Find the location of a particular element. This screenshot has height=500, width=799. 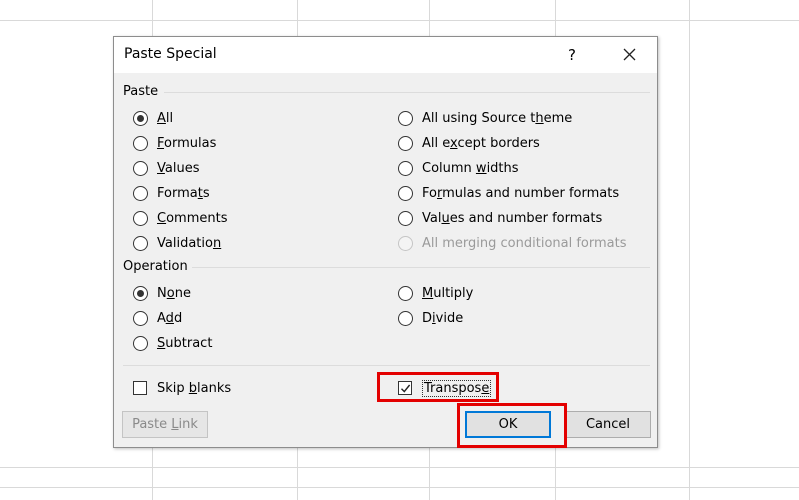

radio-label: Validation is located at coordinates (189, 243).